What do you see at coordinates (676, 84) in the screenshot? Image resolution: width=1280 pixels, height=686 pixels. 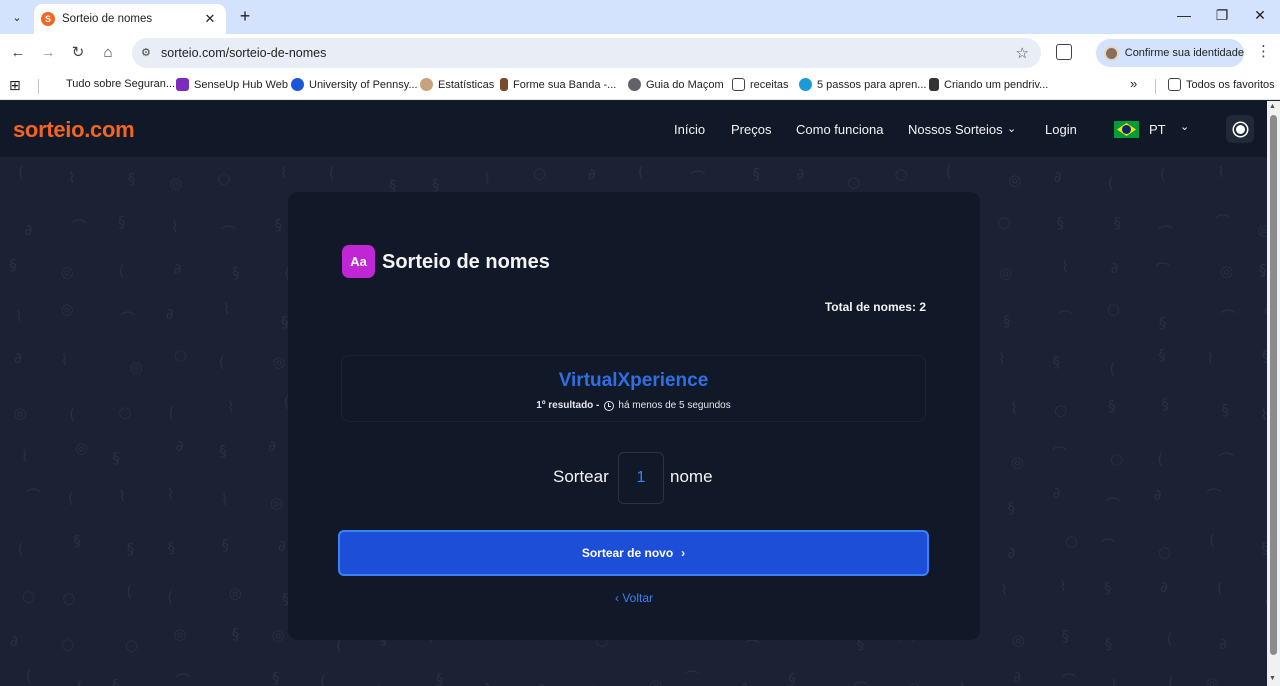 I see `bookmark-item: Guia do Maçom` at bounding box center [676, 84].